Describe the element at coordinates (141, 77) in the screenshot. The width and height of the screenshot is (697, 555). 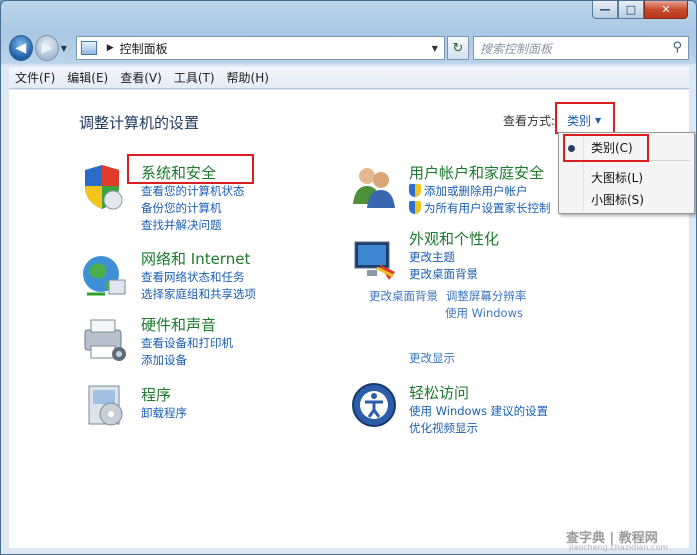
I see `menu-view: 查看(V)` at that location.